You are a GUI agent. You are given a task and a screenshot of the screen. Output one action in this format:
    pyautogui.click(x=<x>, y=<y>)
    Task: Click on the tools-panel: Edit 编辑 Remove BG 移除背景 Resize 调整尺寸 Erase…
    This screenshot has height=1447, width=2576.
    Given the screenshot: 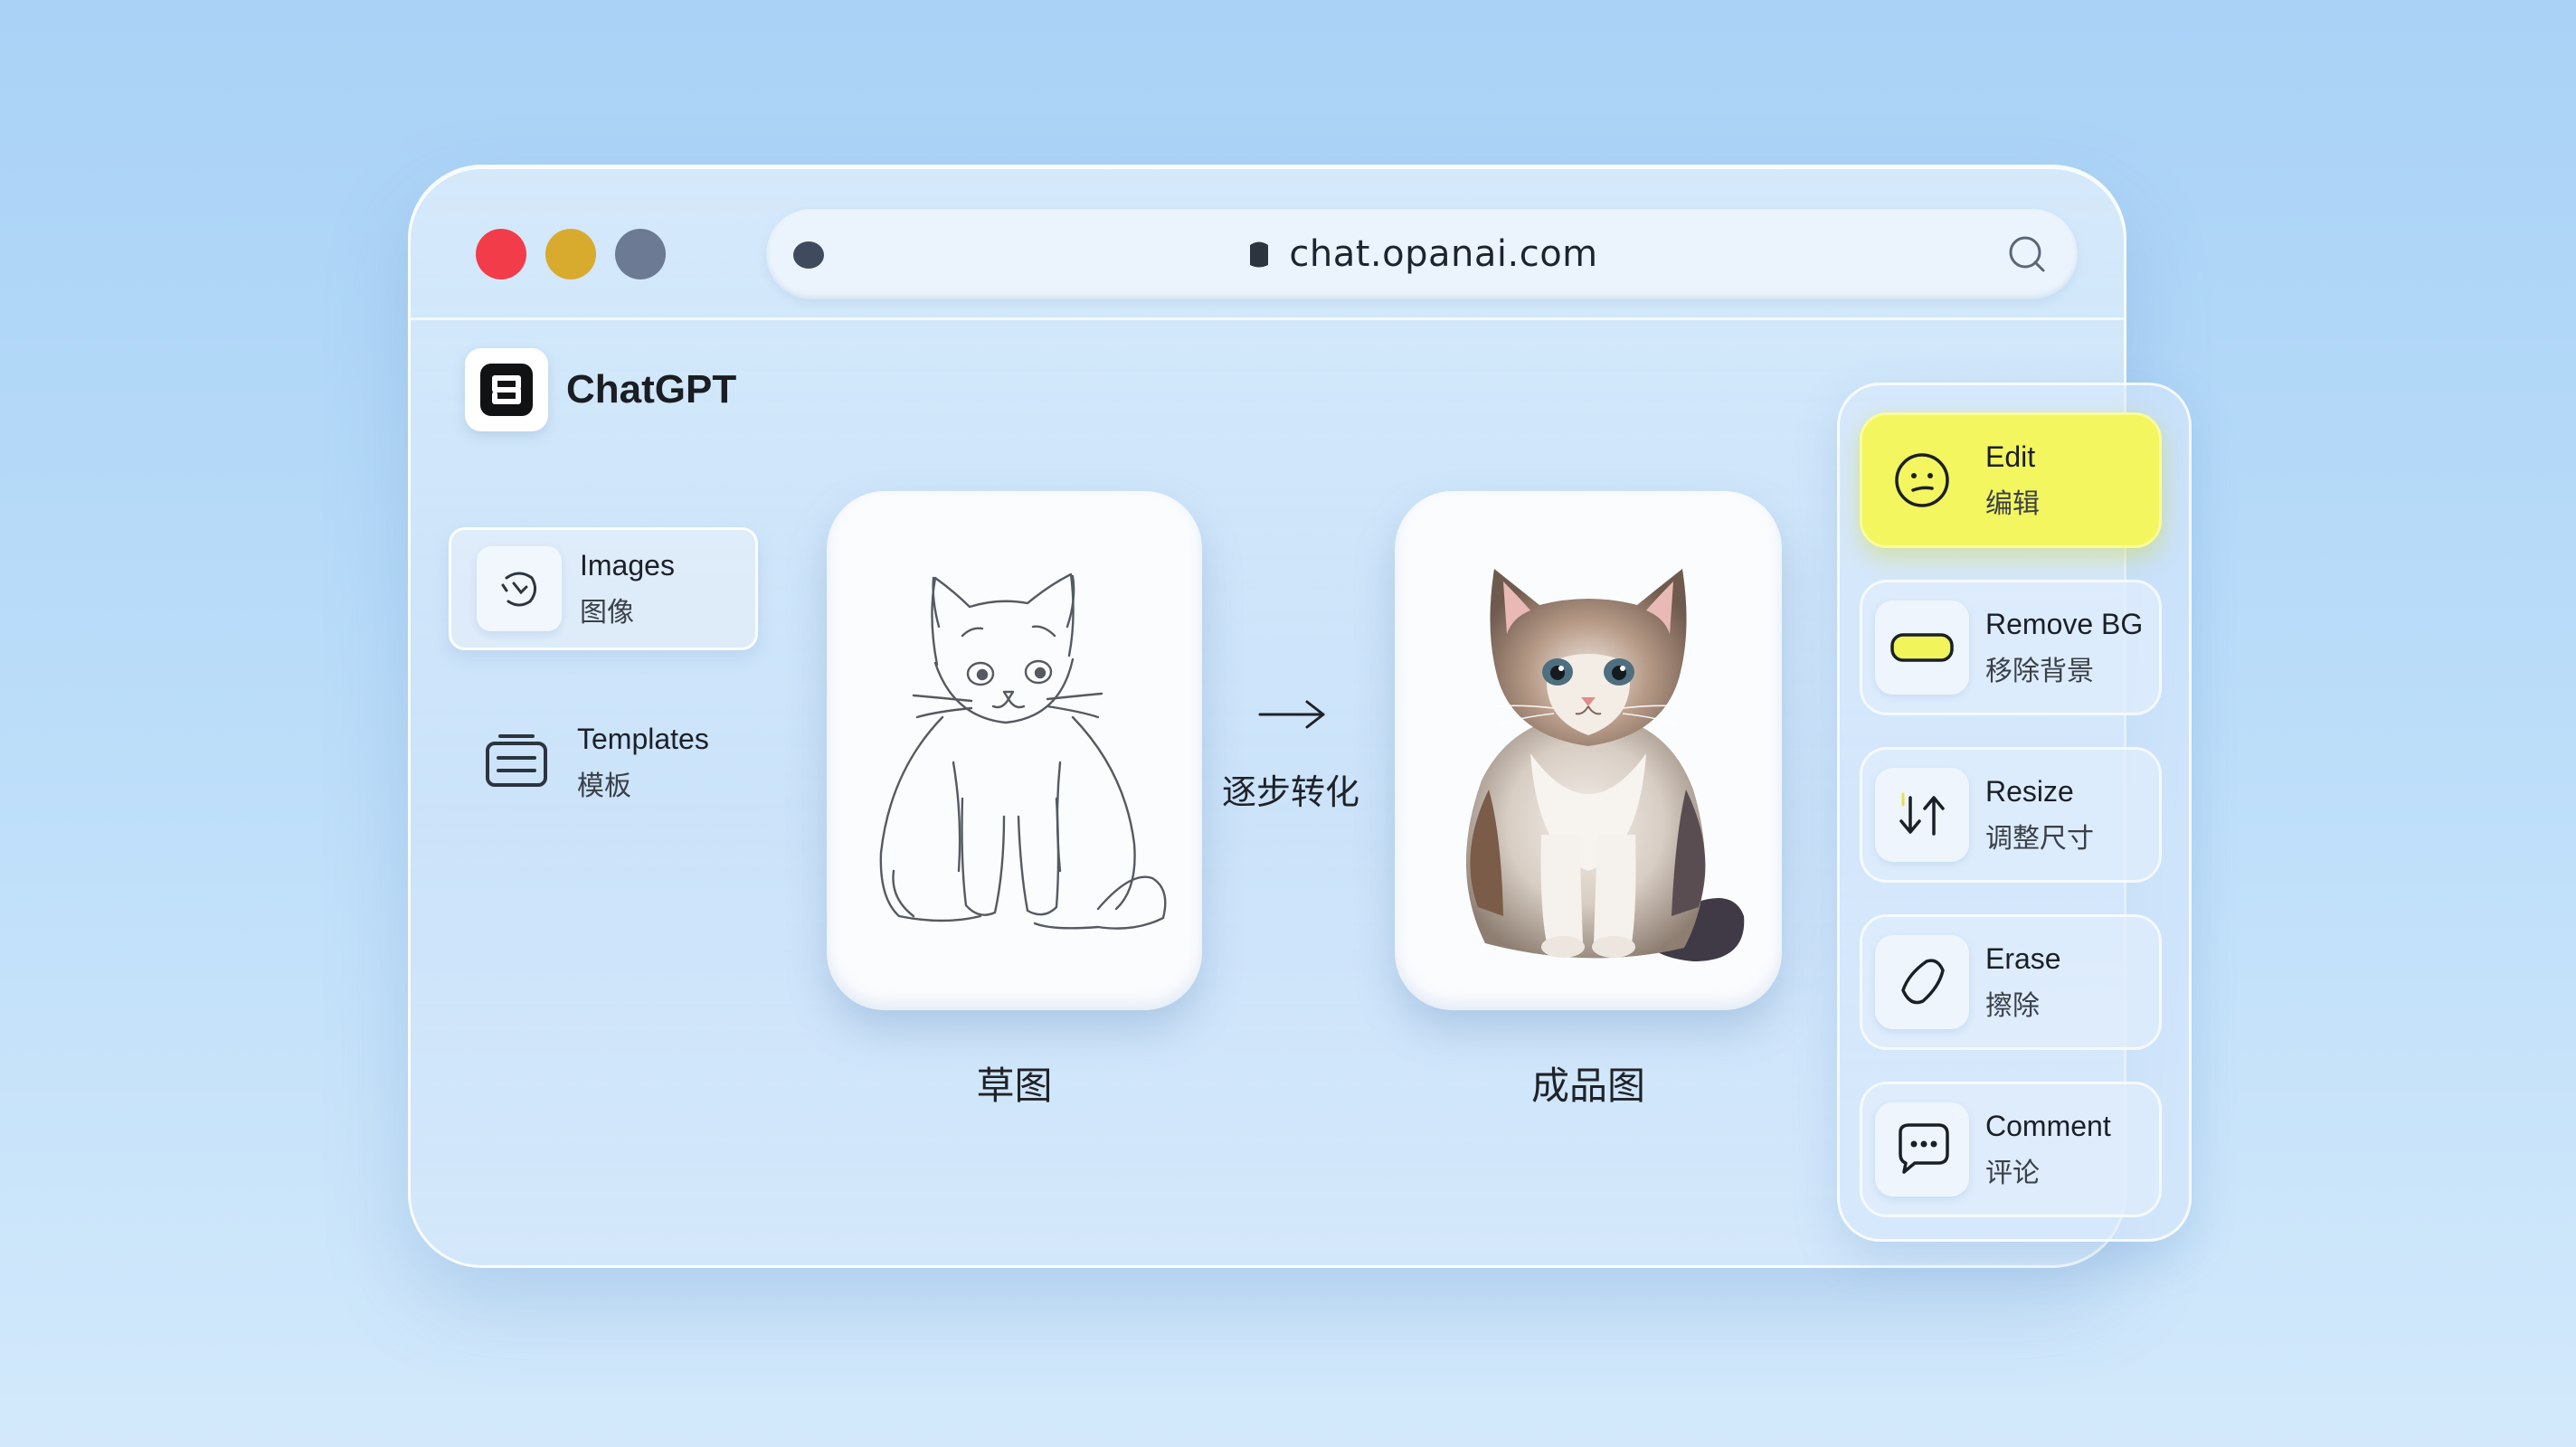 What is the action you would take?
    pyautogui.click(x=2014, y=812)
    